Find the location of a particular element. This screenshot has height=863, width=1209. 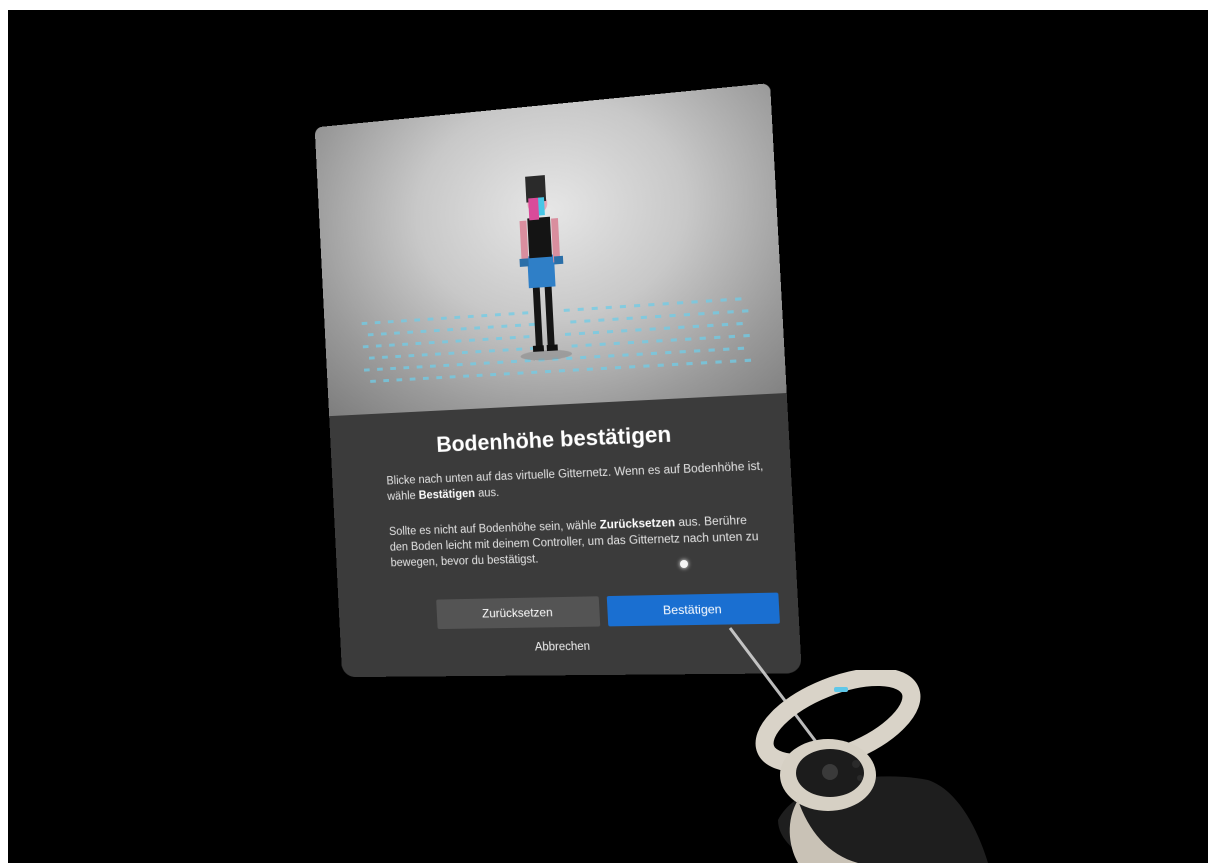

pointer-dot-icon is located at coordinates (684, 564).